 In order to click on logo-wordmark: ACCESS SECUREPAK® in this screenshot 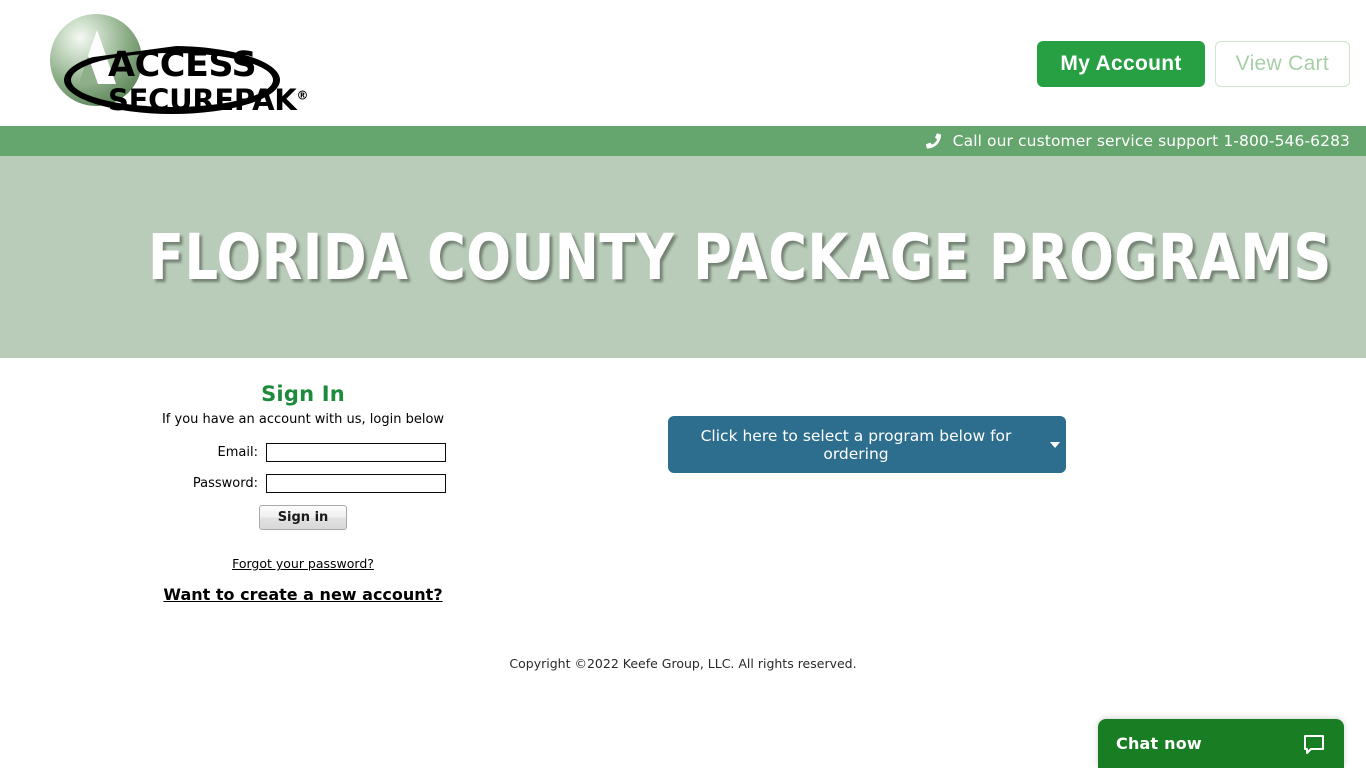, I will do `click(208, 81)`.